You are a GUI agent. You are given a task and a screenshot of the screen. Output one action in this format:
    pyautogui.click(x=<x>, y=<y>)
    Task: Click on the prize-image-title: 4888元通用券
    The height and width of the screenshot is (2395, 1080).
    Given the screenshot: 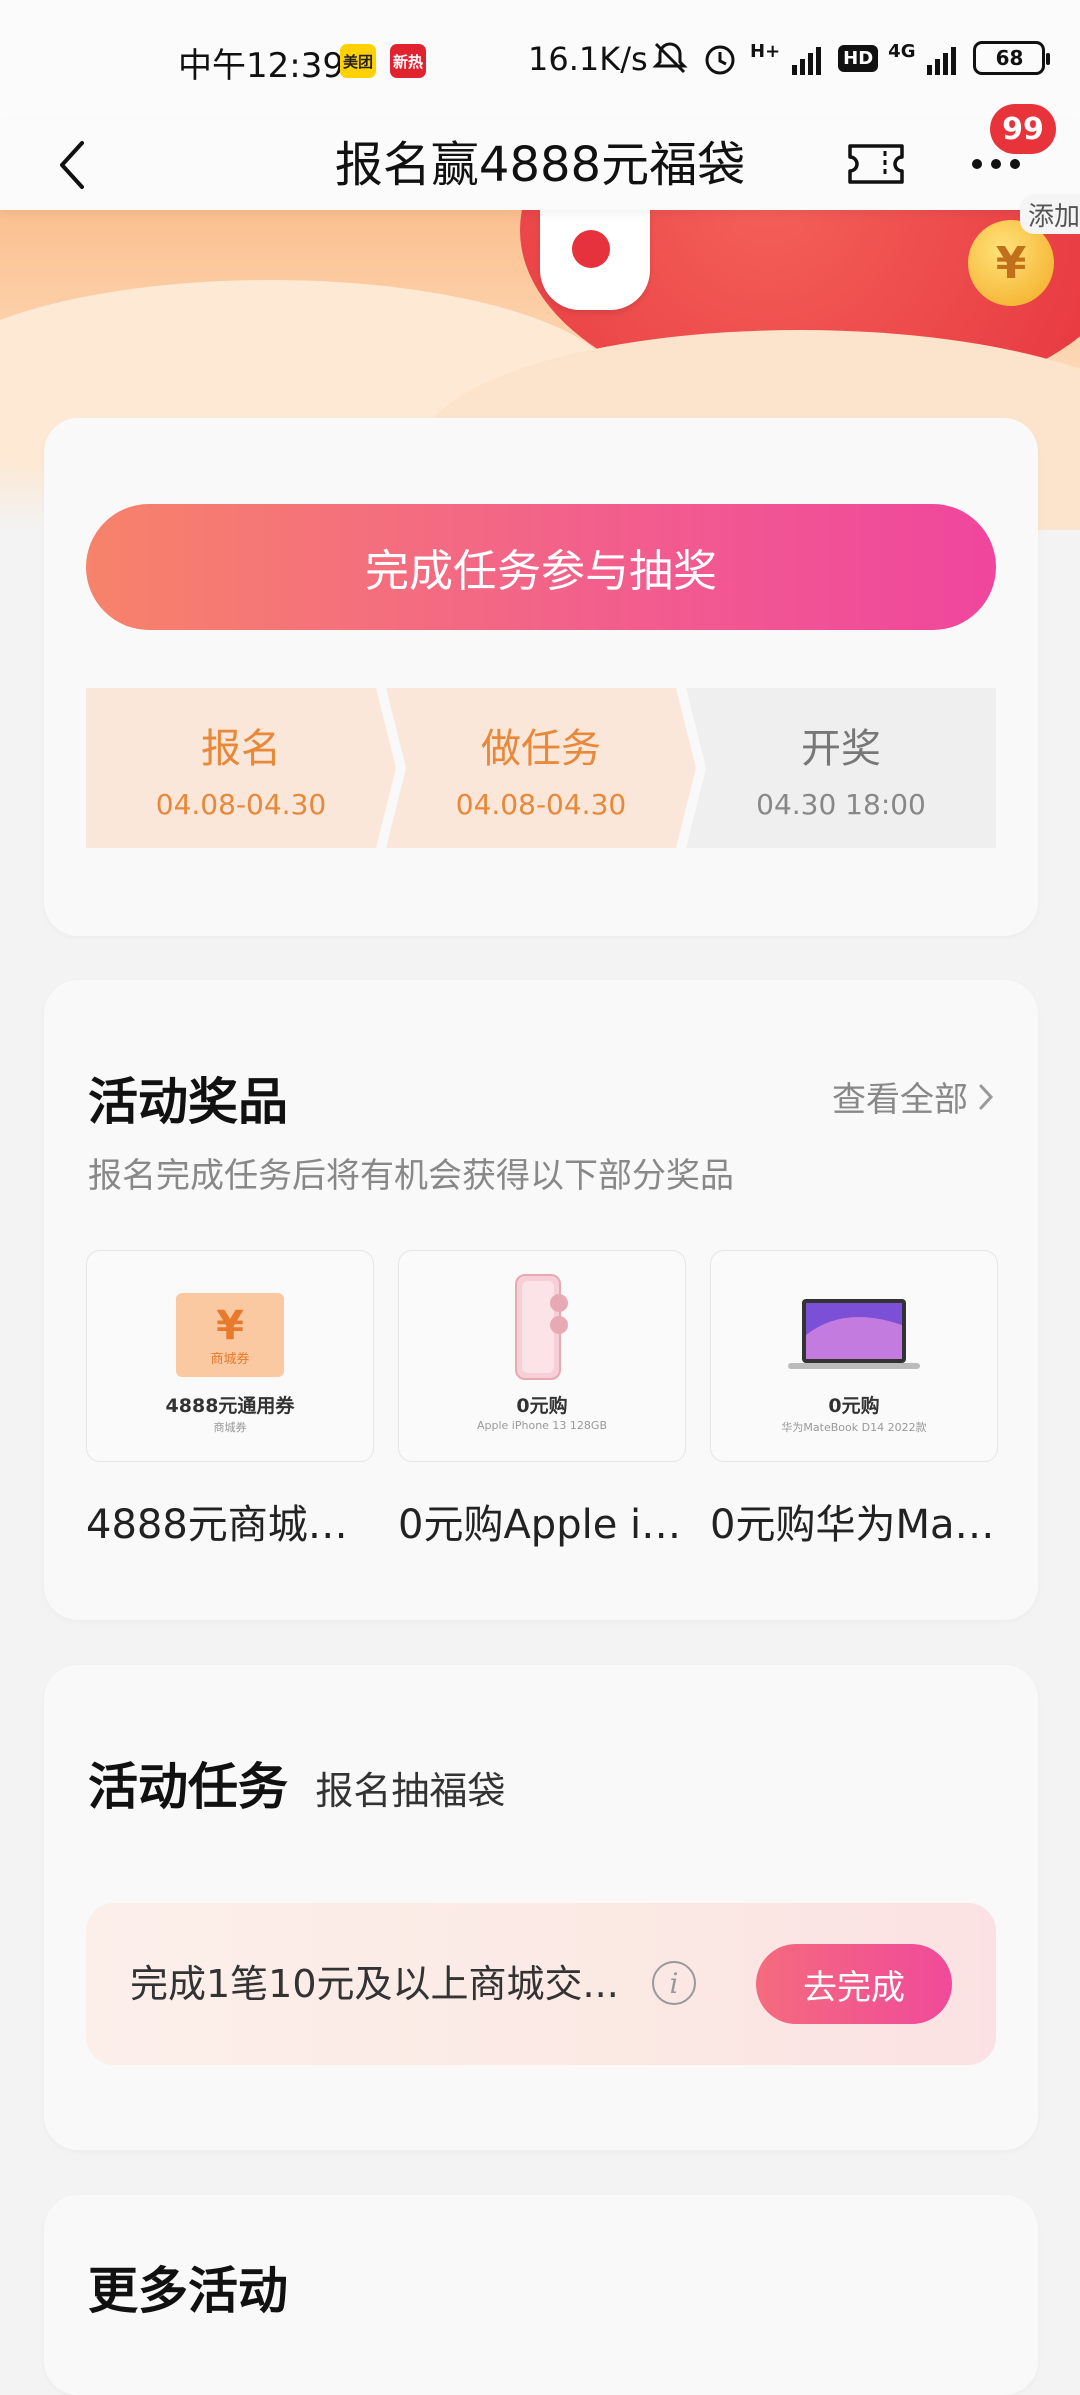 What is the action you would take?
    pyautogui.click(x=230, y=1406)
    